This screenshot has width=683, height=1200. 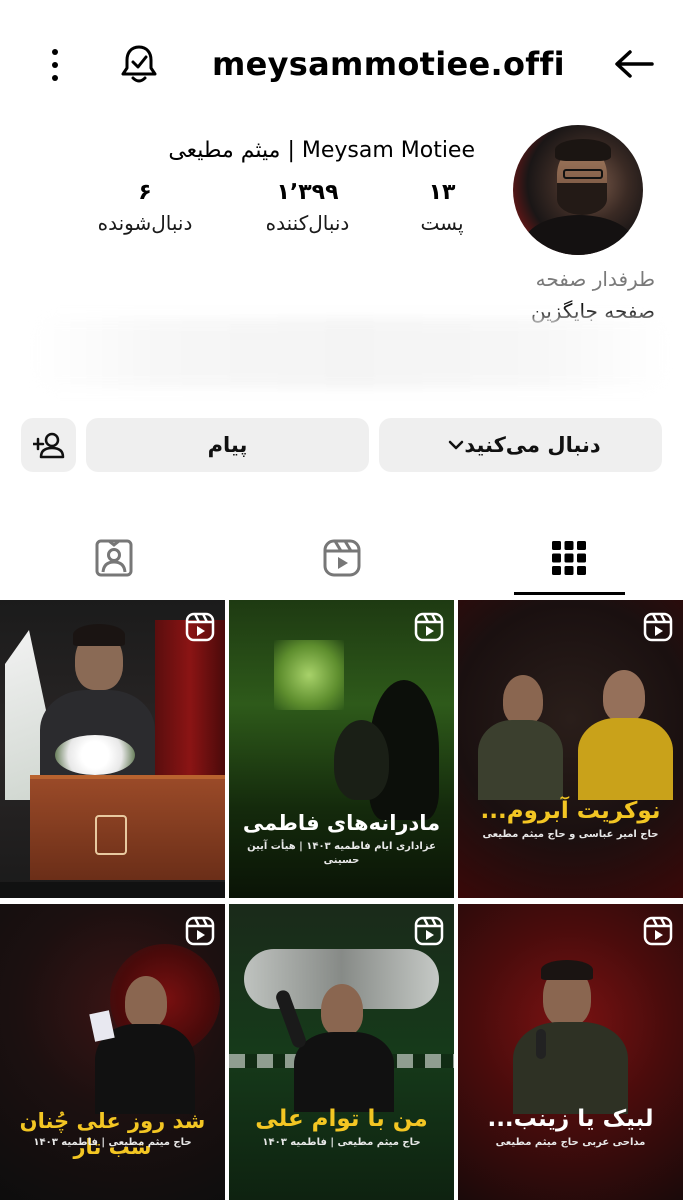 I want to click on avatar-hair, so click(x=583, y=150).